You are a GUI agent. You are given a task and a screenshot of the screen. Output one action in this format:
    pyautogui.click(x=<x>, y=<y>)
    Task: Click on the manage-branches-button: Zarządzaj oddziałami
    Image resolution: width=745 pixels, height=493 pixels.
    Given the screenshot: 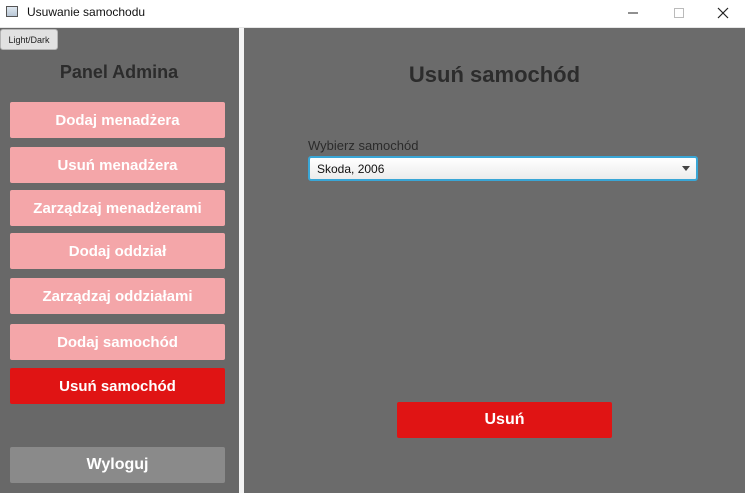 What is the action you would take?
    pyautogui.click(x=117, y=296)
    